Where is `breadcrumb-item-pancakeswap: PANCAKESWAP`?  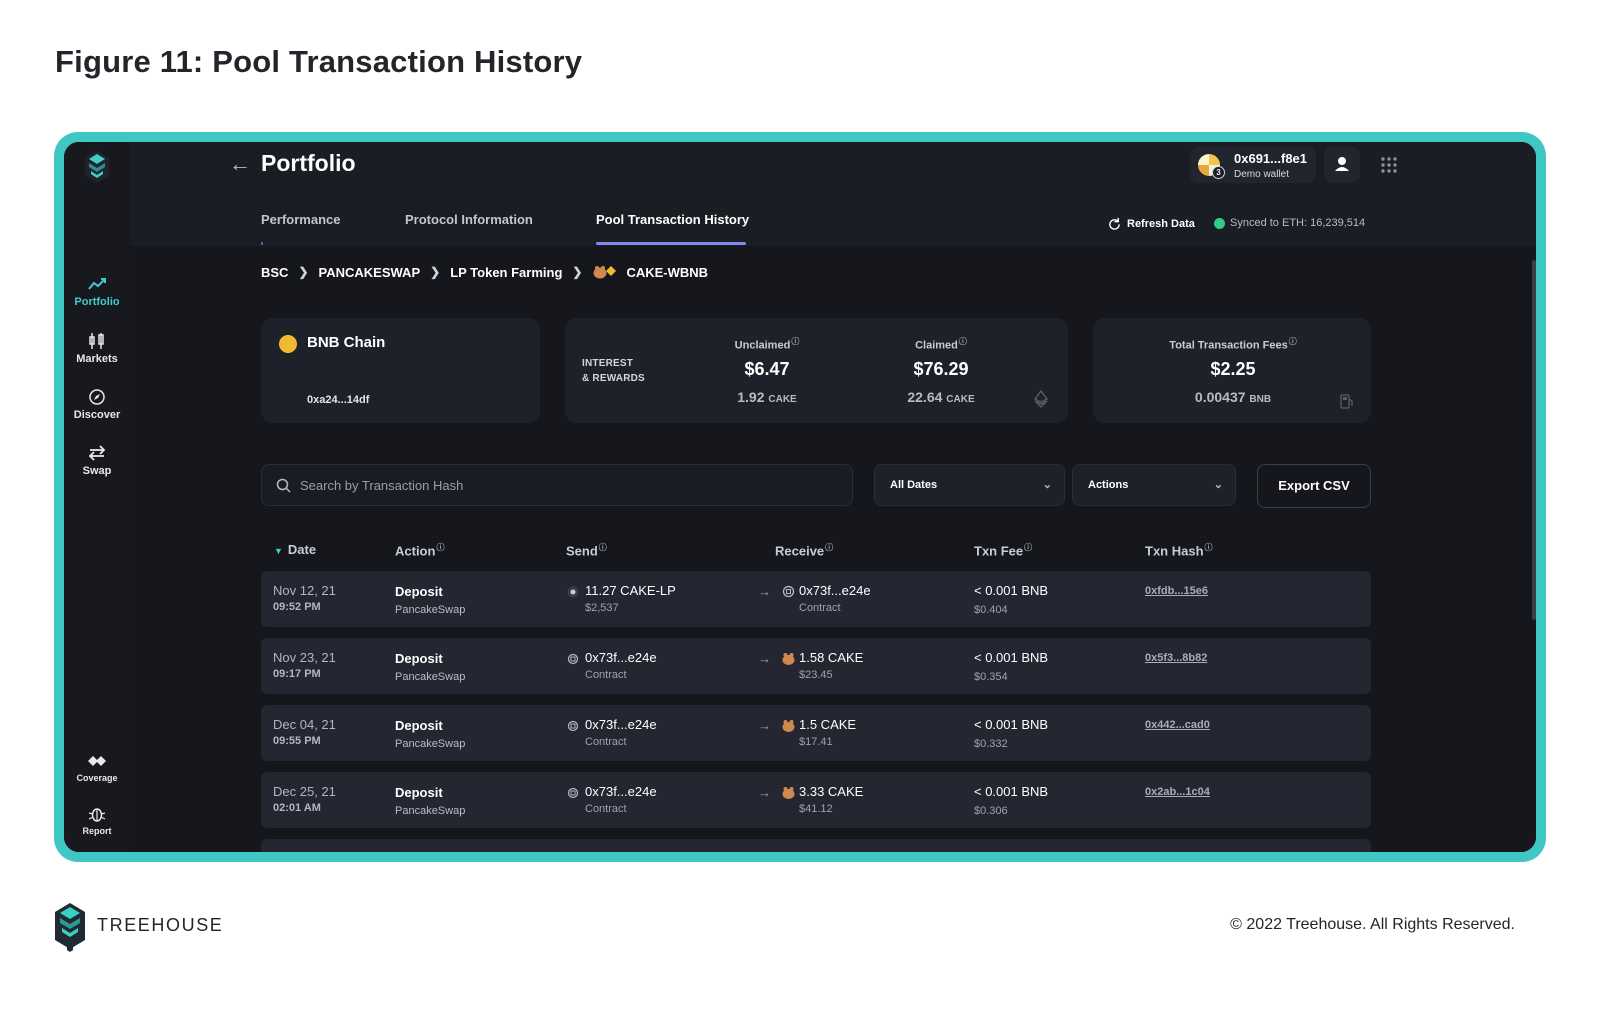 breadcrumb-item-pancakeswap: PANCAKESWAP is located at coordinates (370, 272).